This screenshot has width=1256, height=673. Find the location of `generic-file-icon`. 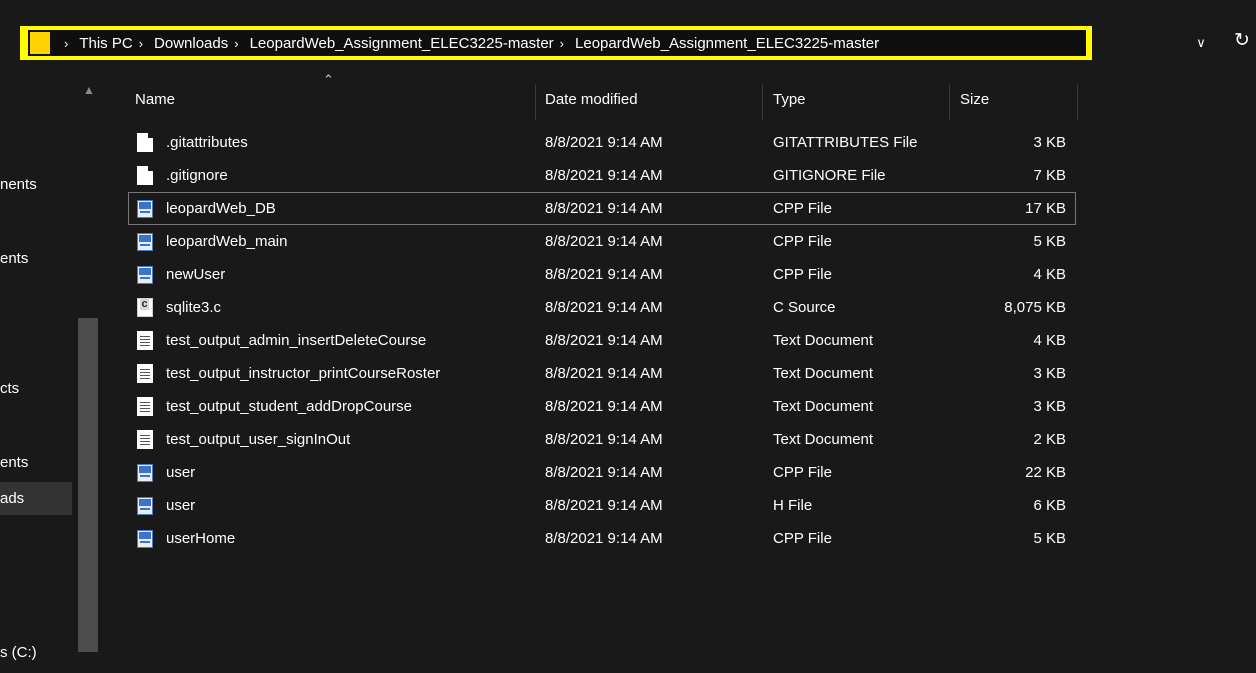

generic-file-icon is located at coordinates (145, 175).